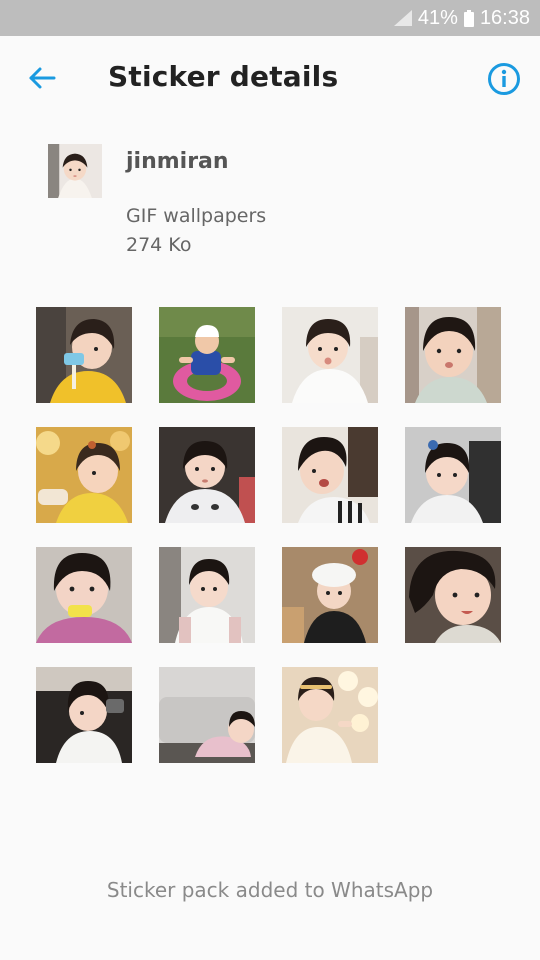  Describe the element at coordinates (196, 216) in the screenshot. I see `pack-publisher: GIF wallpapers` at that location.